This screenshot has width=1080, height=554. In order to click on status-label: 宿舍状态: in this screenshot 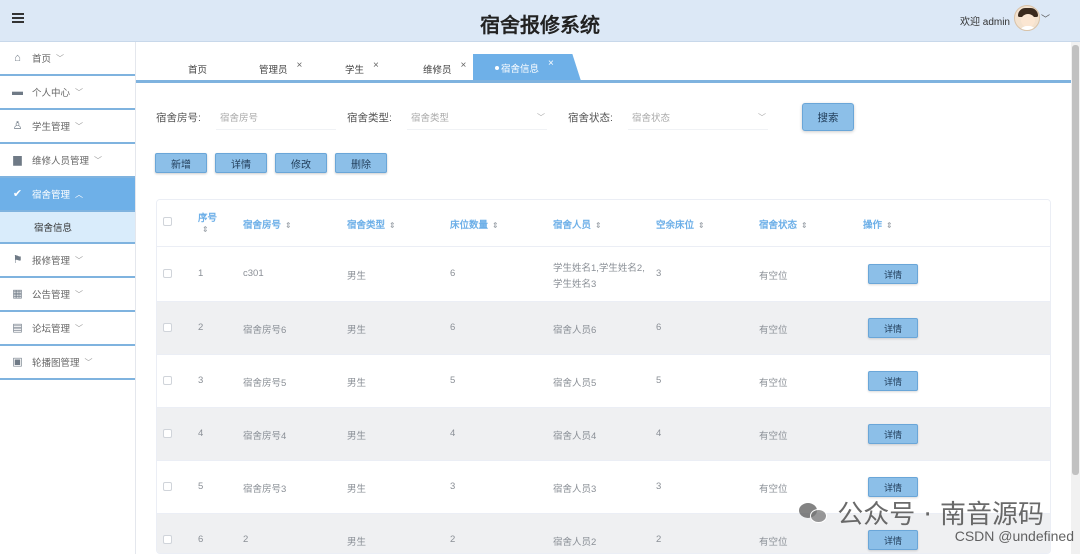, I will do `click(590, 118)`.